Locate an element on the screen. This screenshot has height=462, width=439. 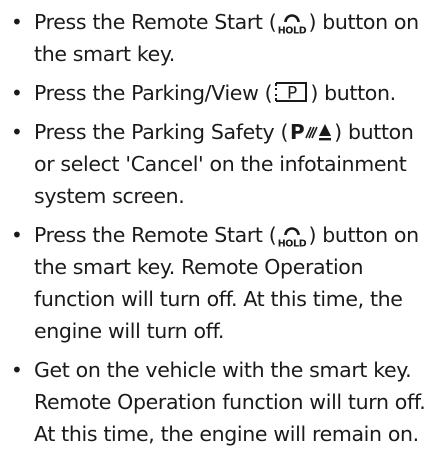
list-item: • Press the Parking/View ( P ) button. is located at coordinates (219, 93).